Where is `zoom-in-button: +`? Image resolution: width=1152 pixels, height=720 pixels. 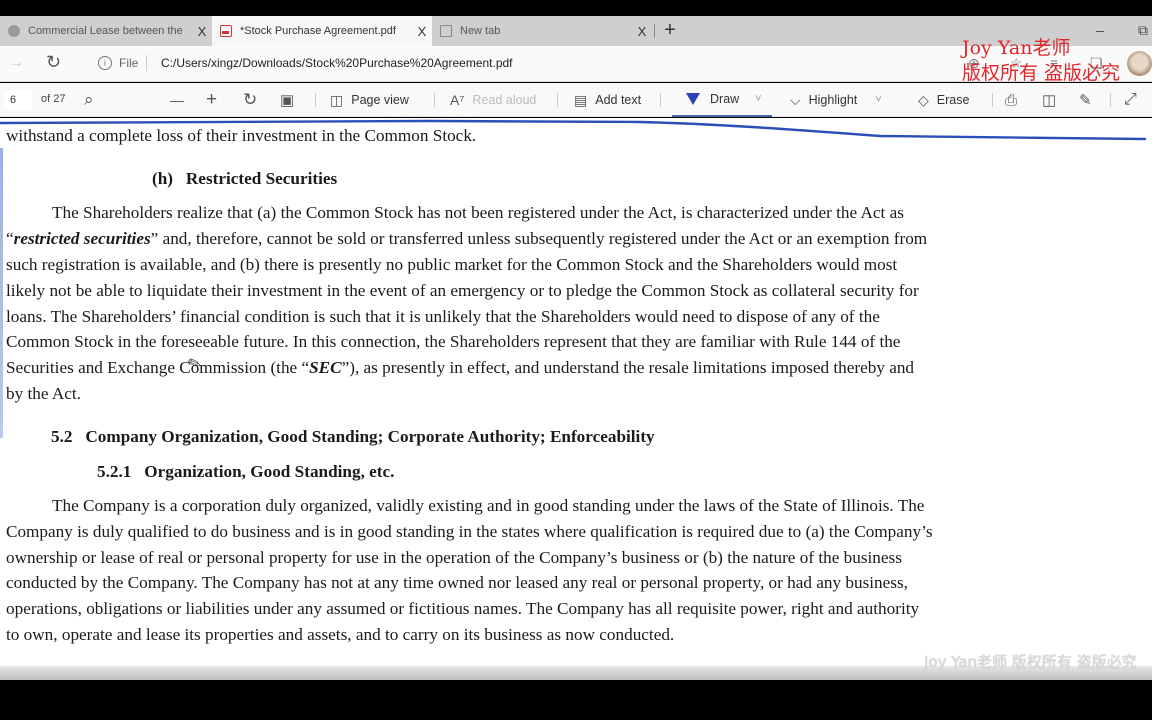 zoom-in-button: + is located at coordinates (211, 100).